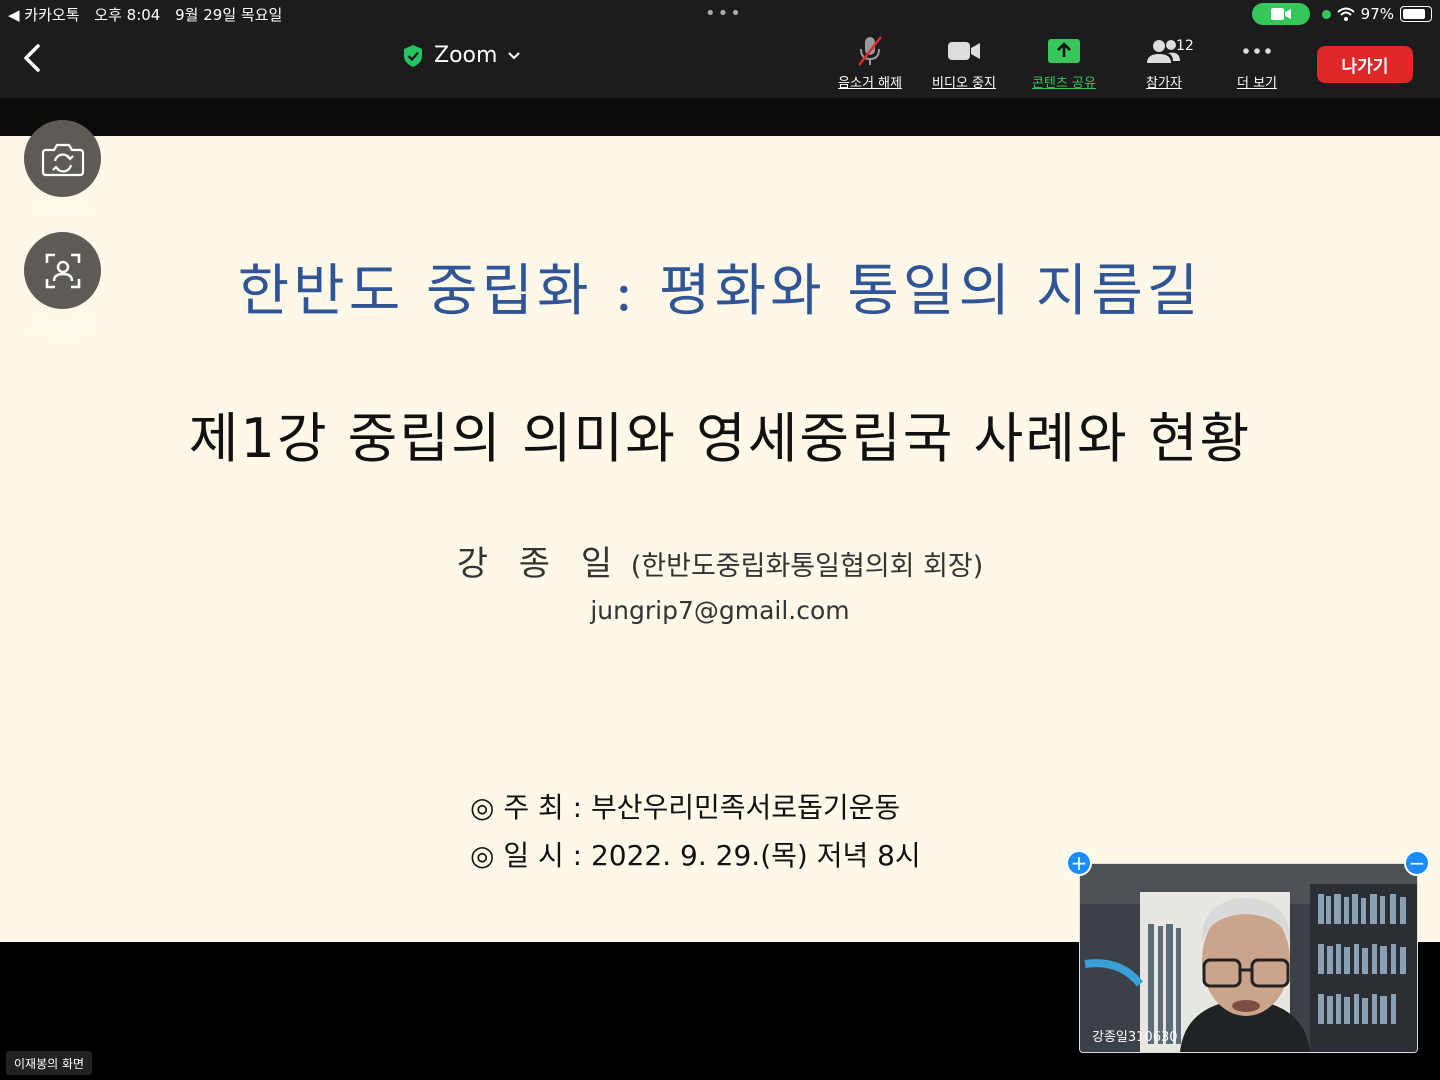 The height and width of the screenshot is (1080, 1440). What do you see at coordinates (1326, 14) in the screenshot?
I see `mic-indicator-icon` at bounding box center [1326, 14].